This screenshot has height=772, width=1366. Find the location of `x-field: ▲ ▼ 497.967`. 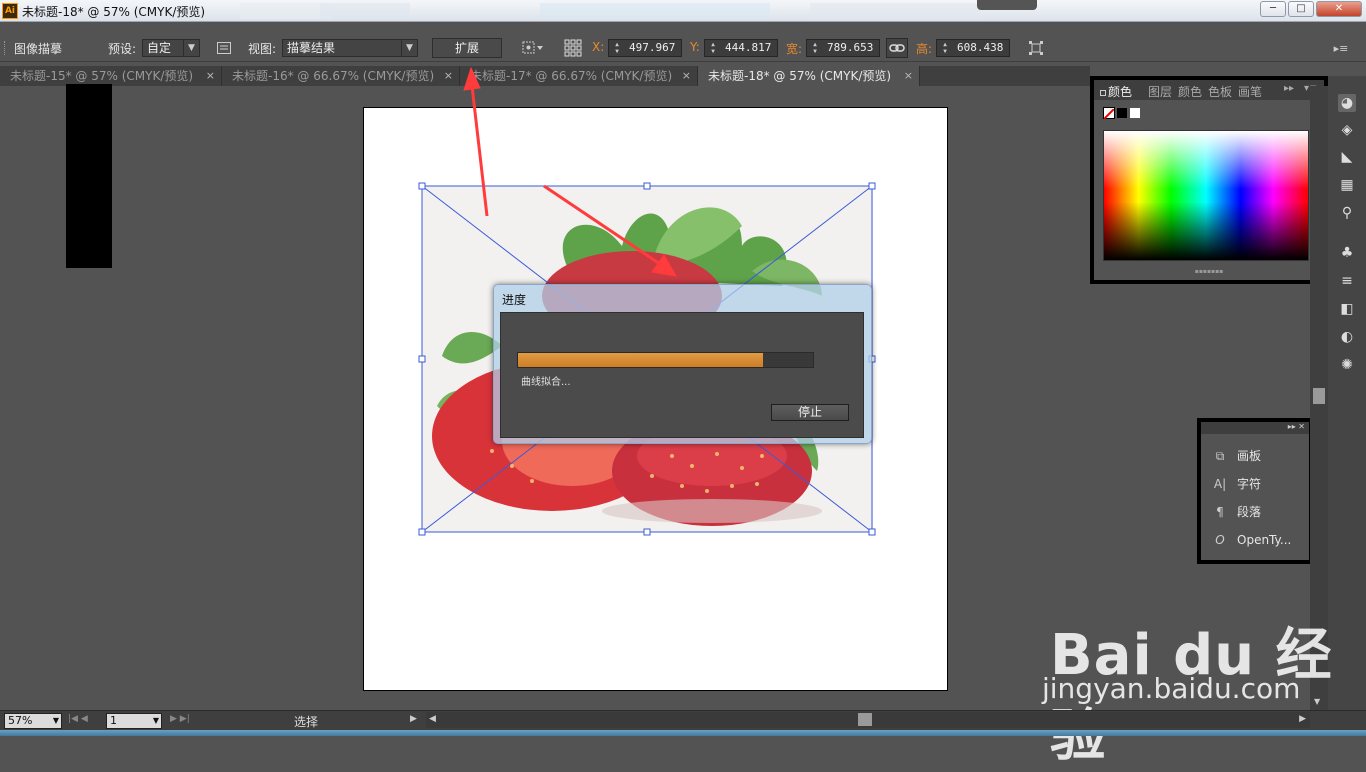

x-field: ▲ ▼ 497.967 is located at coordinates (645, 48).